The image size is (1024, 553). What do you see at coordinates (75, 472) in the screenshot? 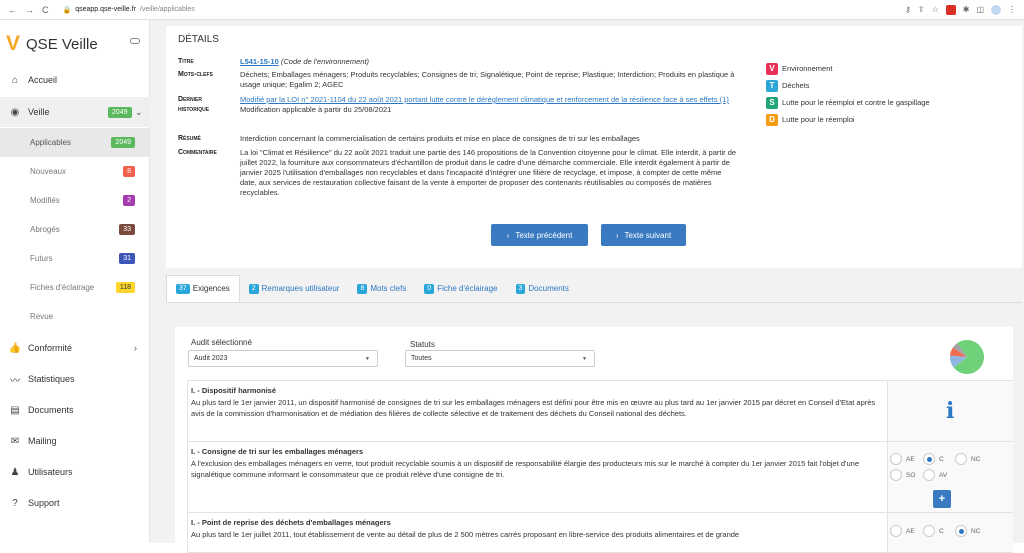
I see `sidebar-item-utilisateurs: ♟ Utilisateurs` at bounding box center [75, 472].